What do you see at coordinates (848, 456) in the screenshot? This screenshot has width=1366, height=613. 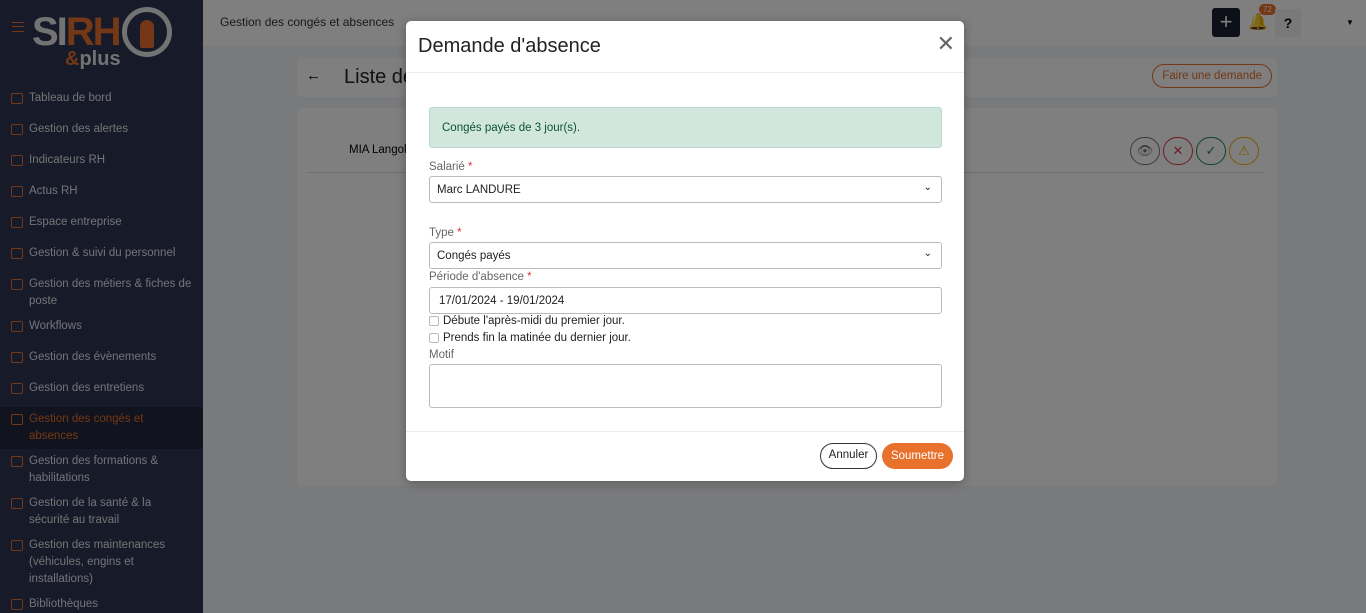 I see `cancel-button: Annuler` at bounding box center [848, 456].